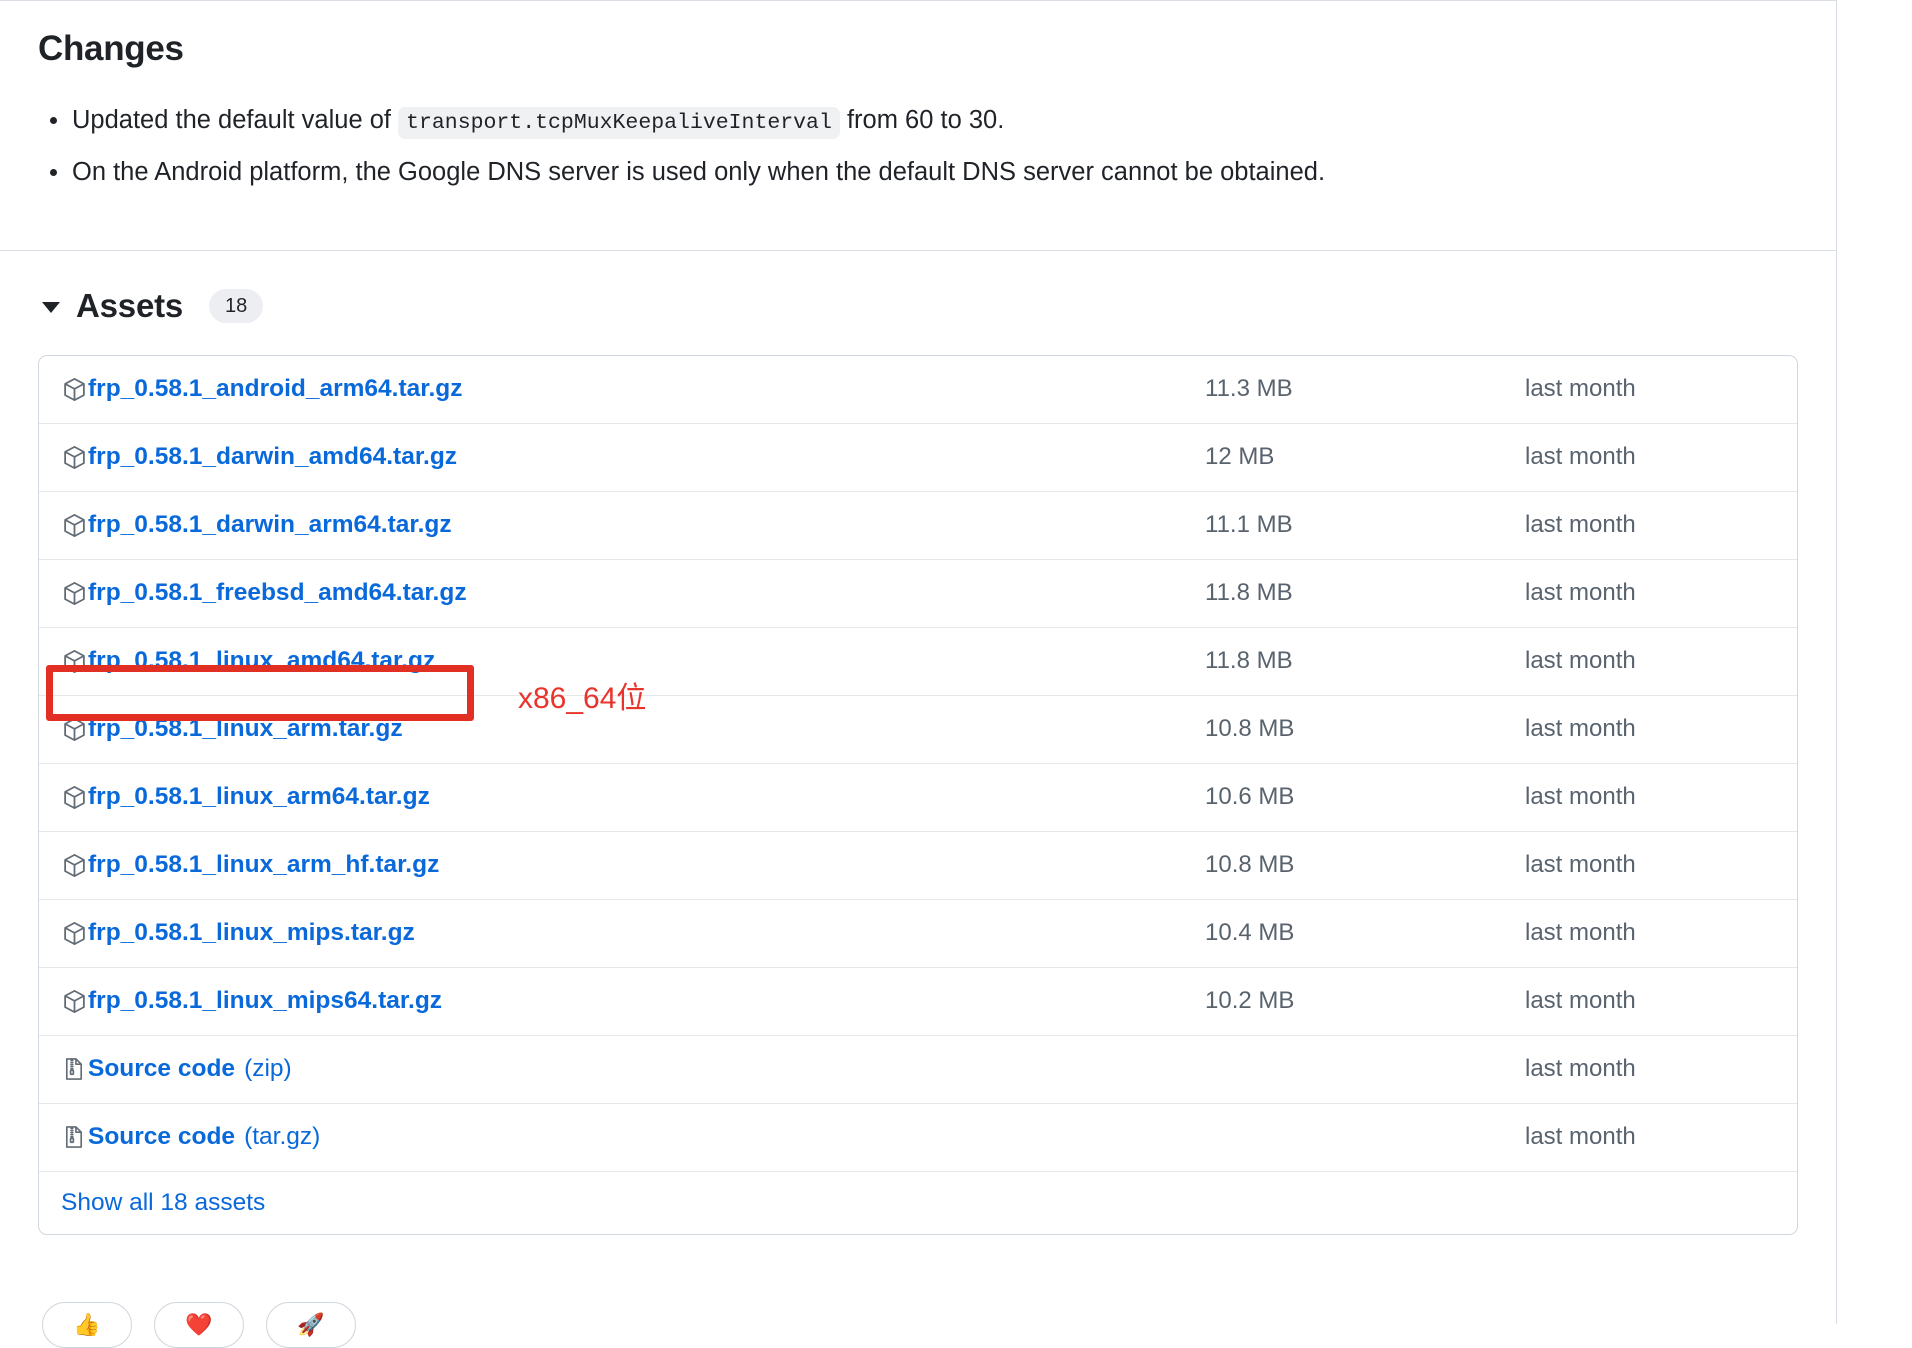  I want to click on asset-size: 10.4 MB, so click(1250, 933).